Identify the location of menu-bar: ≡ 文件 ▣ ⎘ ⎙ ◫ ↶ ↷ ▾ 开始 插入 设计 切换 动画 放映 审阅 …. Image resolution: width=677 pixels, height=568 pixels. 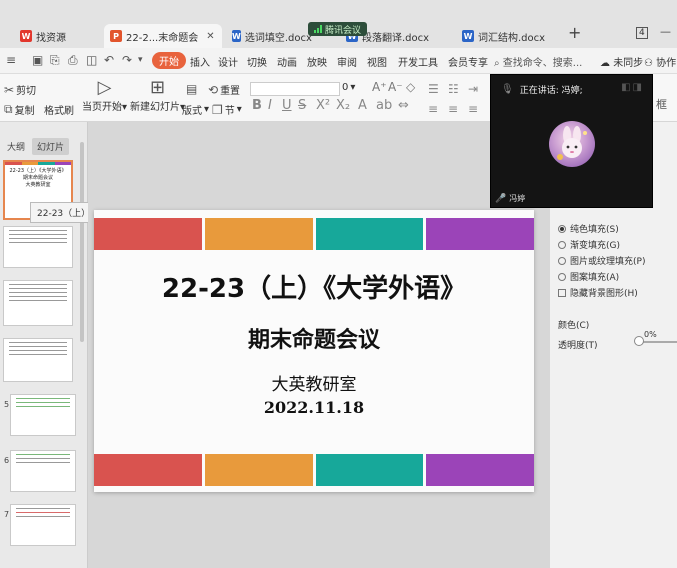
(338, 61).